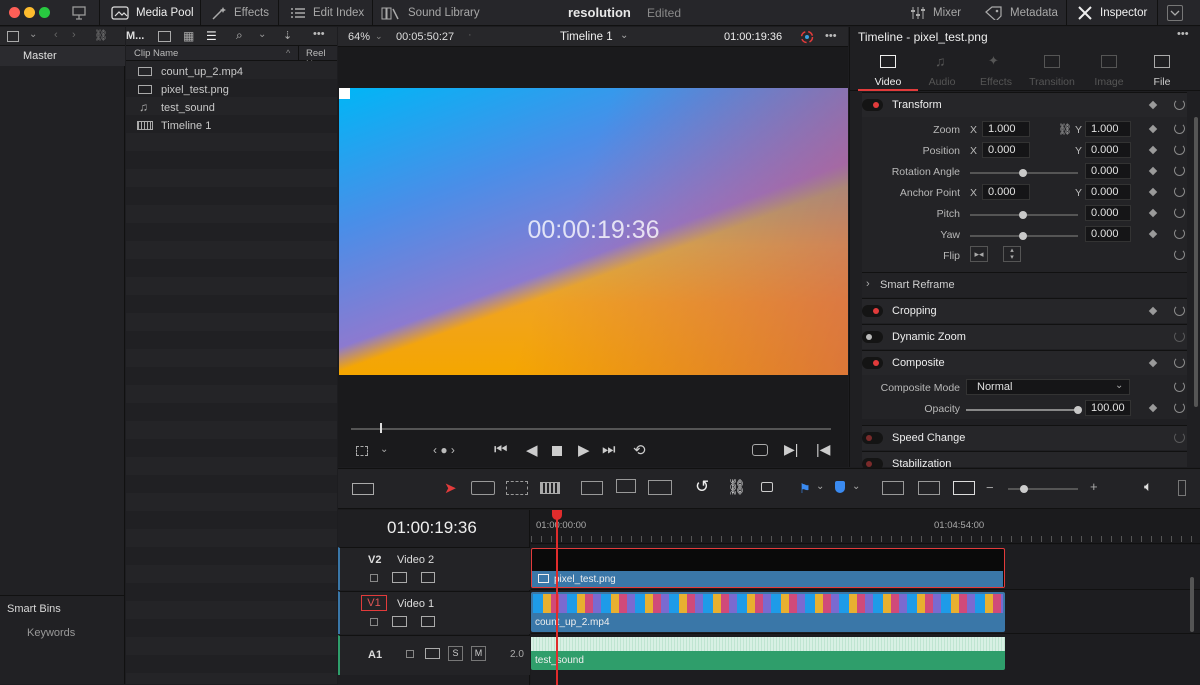 This screenshot has height=685, width=1200. I want to click on rotation-field: 0.000, so click(1108, 171).